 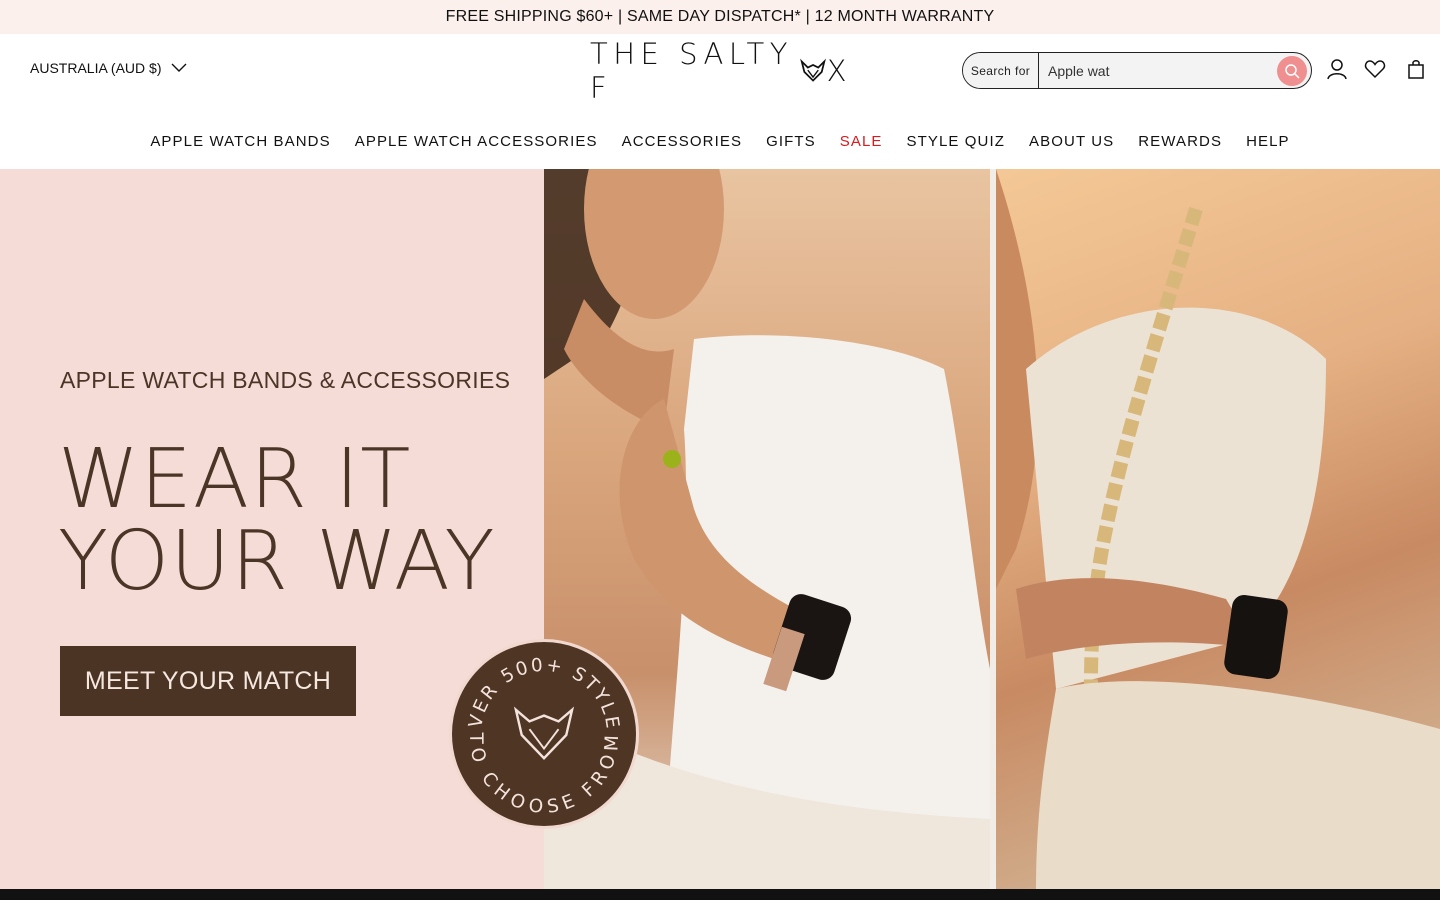 I want to click on fox-logo-icon, so click(x=812, y=70).